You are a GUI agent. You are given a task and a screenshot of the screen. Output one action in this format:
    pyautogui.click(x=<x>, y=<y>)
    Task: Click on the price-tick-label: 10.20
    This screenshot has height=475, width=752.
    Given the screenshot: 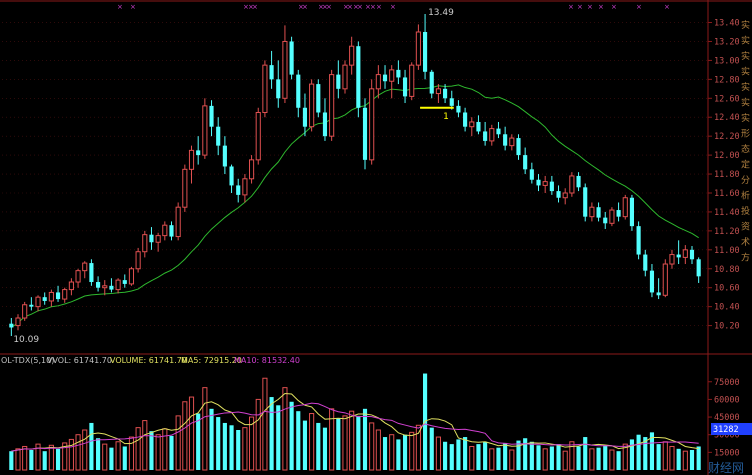 What is the action you would take?
    pyautogui.click(x=727, y=327)
    